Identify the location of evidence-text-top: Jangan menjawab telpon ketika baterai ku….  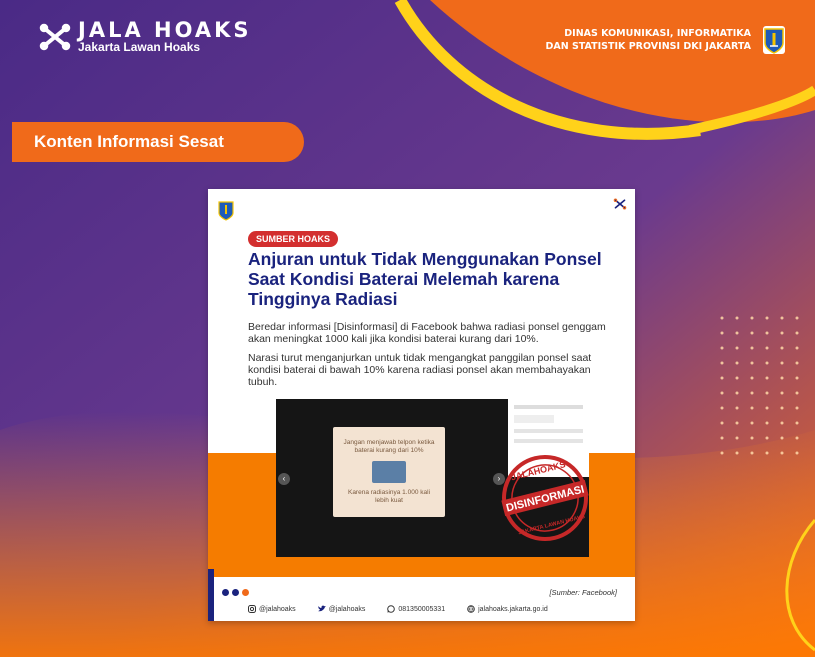
(389, 446).